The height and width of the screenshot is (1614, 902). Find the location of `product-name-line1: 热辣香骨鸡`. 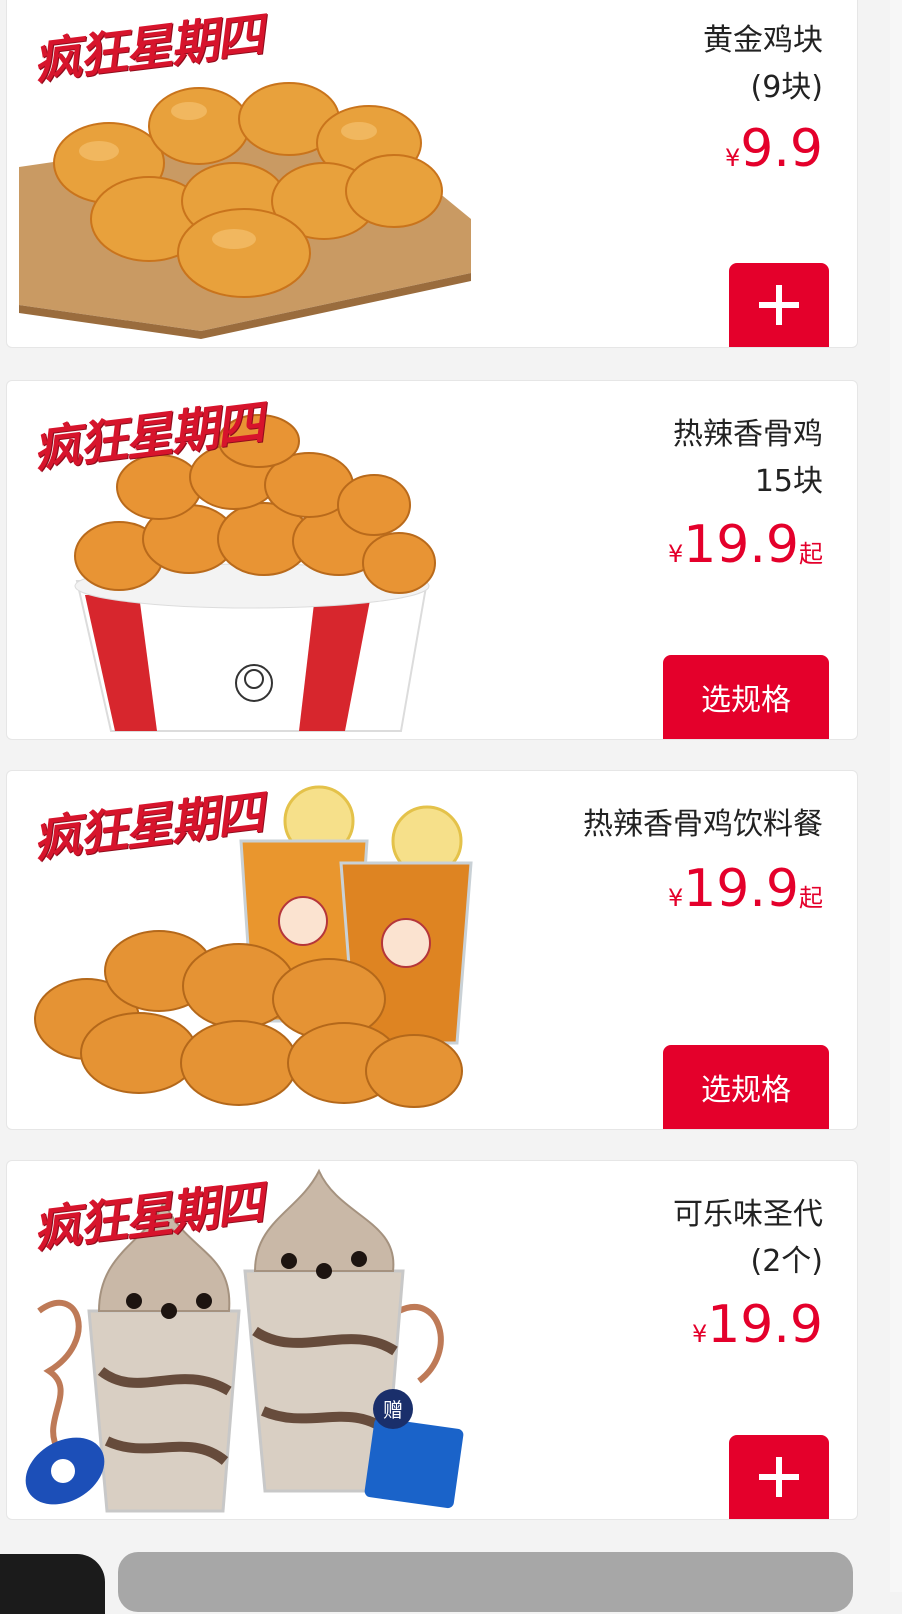

product-name-line1: 热辣香骨鸡 is located at coordinates (748, 434).